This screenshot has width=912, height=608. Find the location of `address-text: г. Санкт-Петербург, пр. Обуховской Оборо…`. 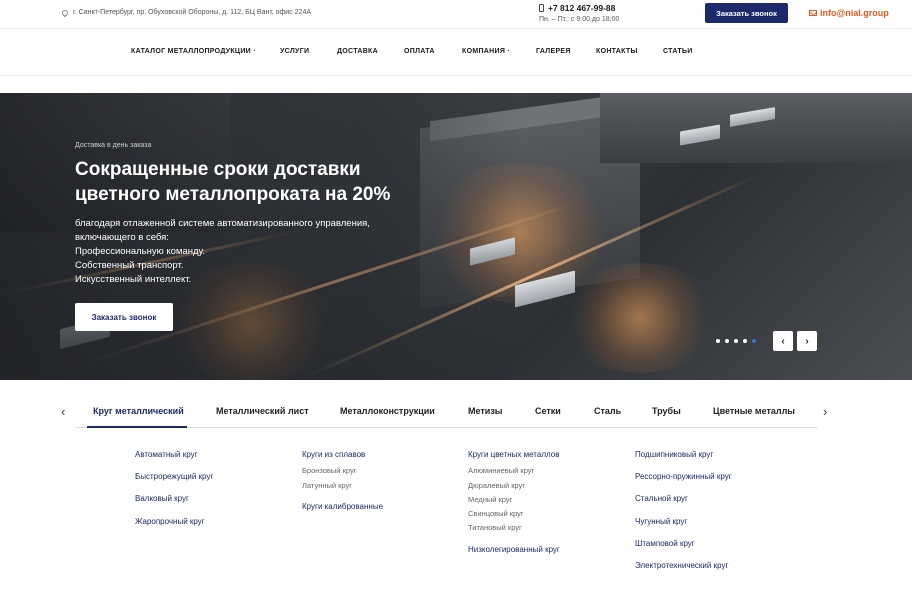

address-text: г. Санкт-Петербург, пр. Обуховской Оборо… is located at coordinates (192, 12).